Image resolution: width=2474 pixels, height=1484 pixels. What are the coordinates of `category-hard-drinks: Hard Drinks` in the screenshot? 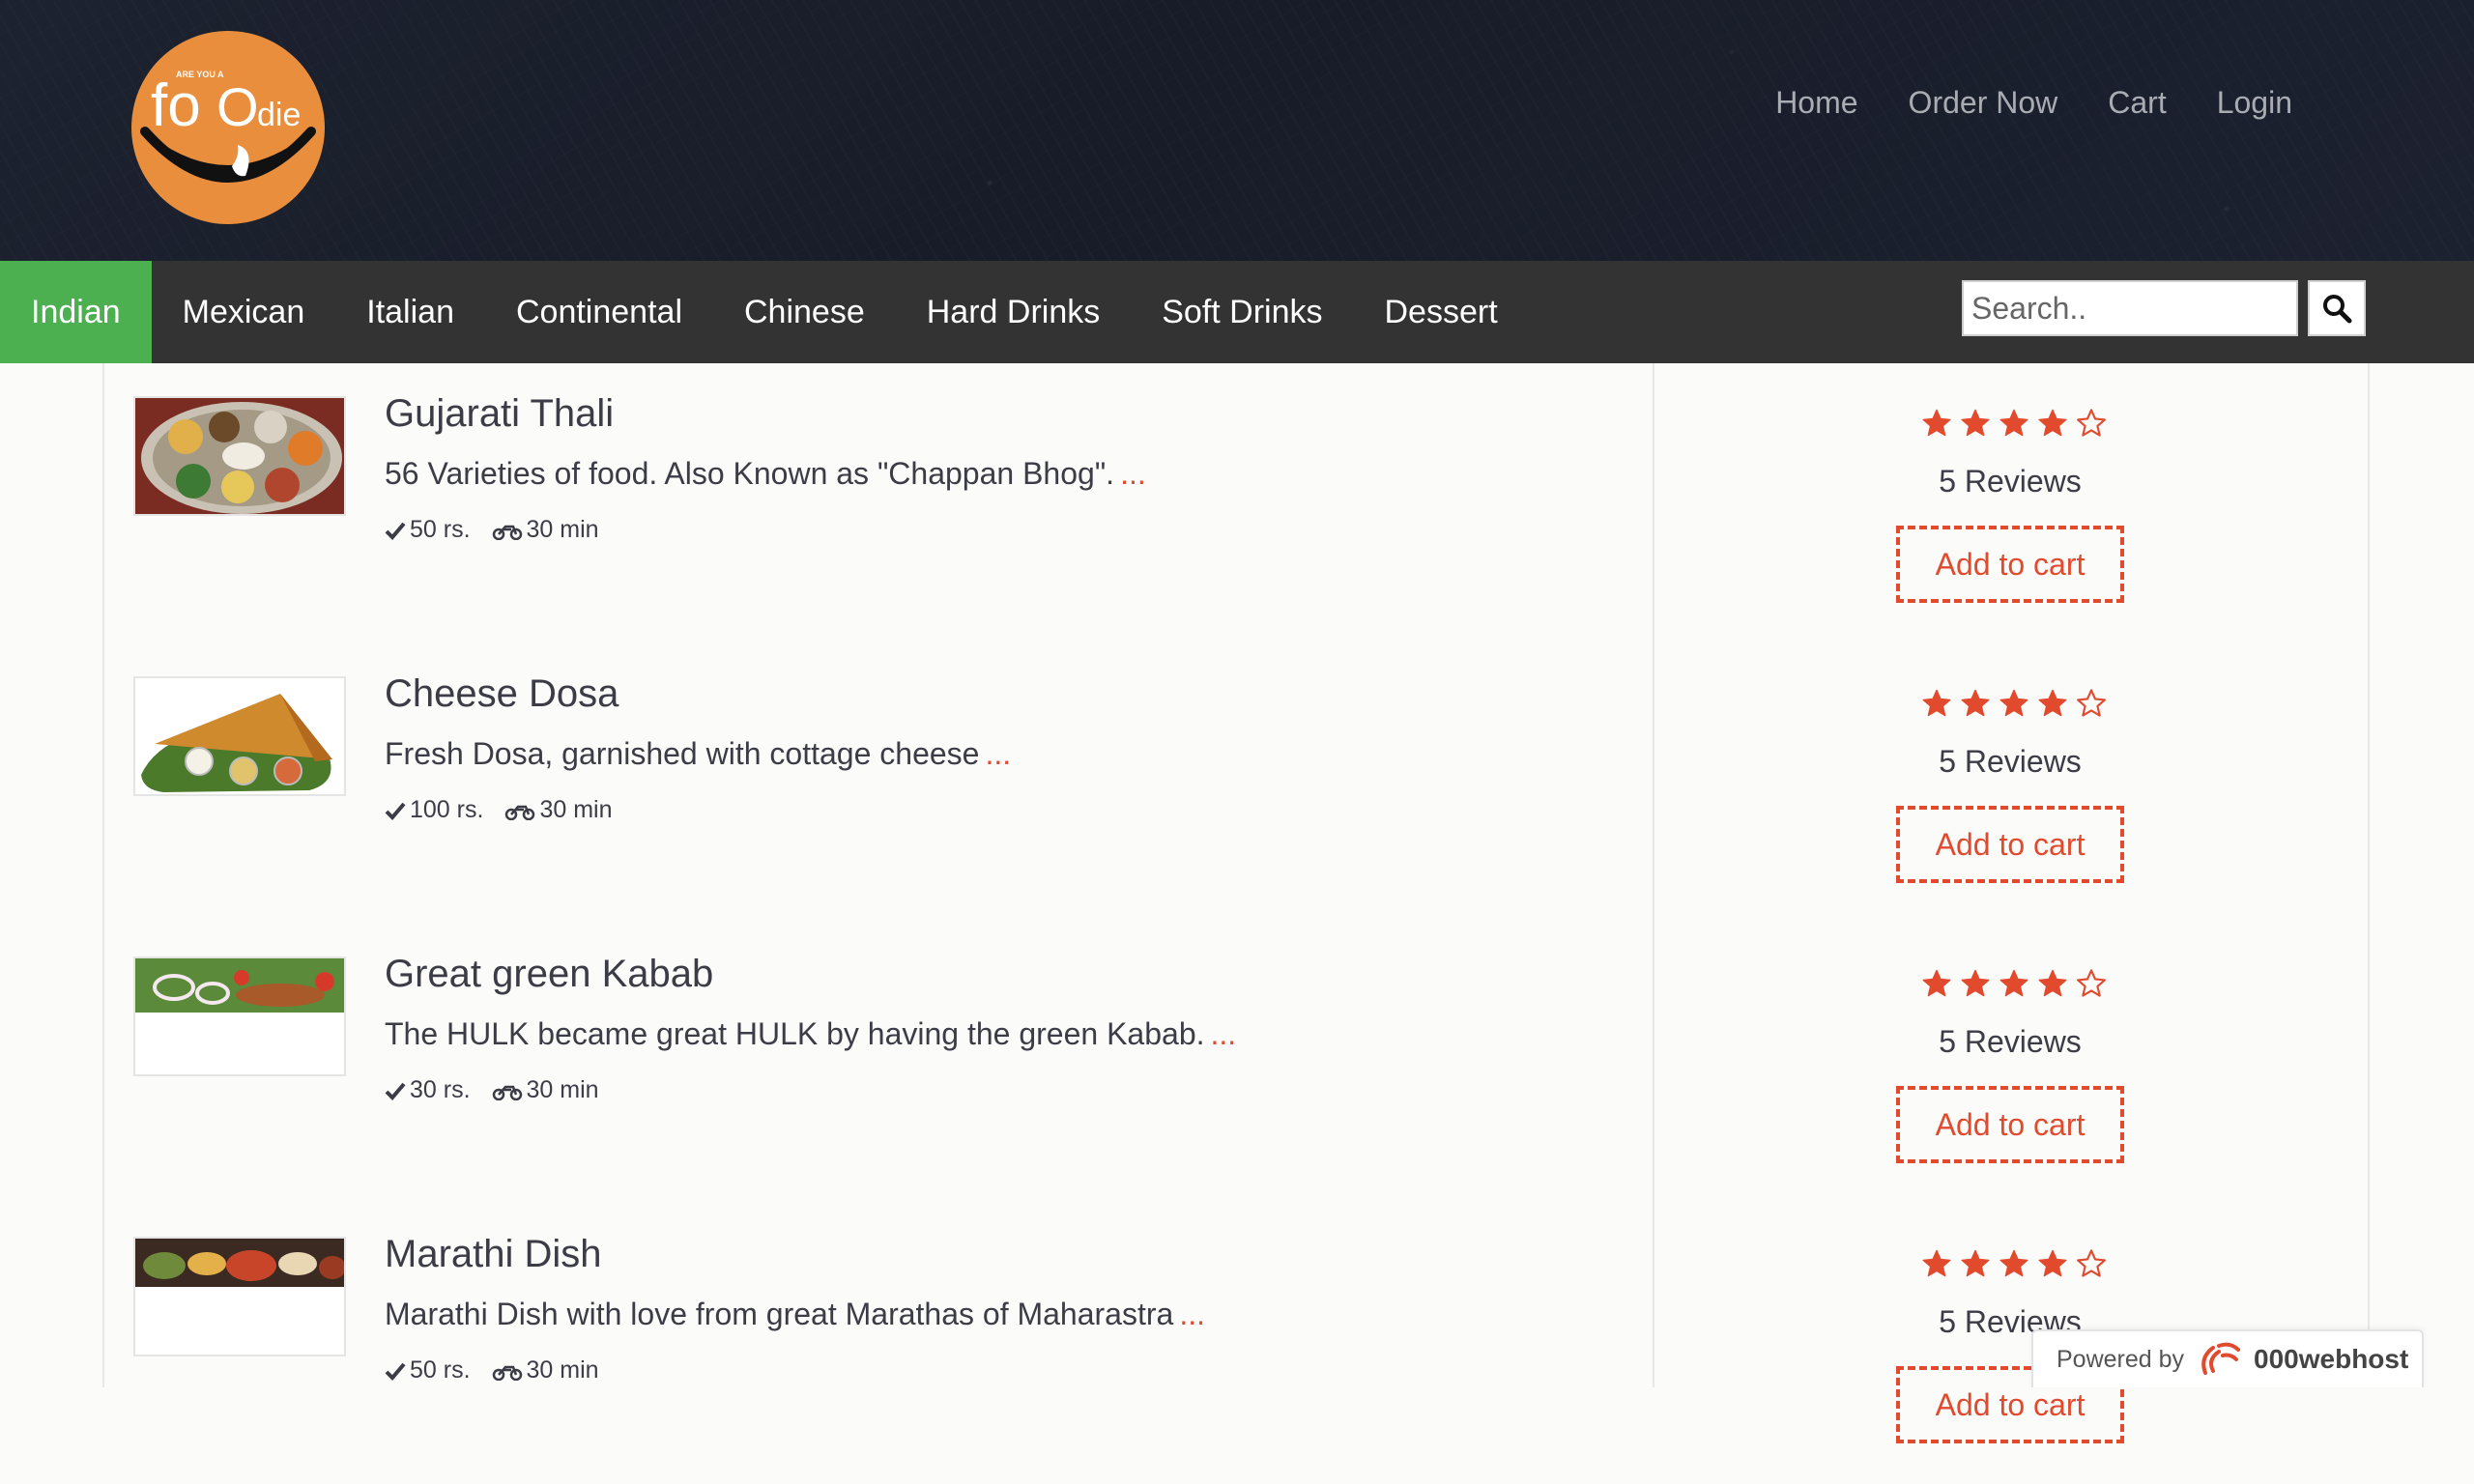 It's located at (1014, 312).